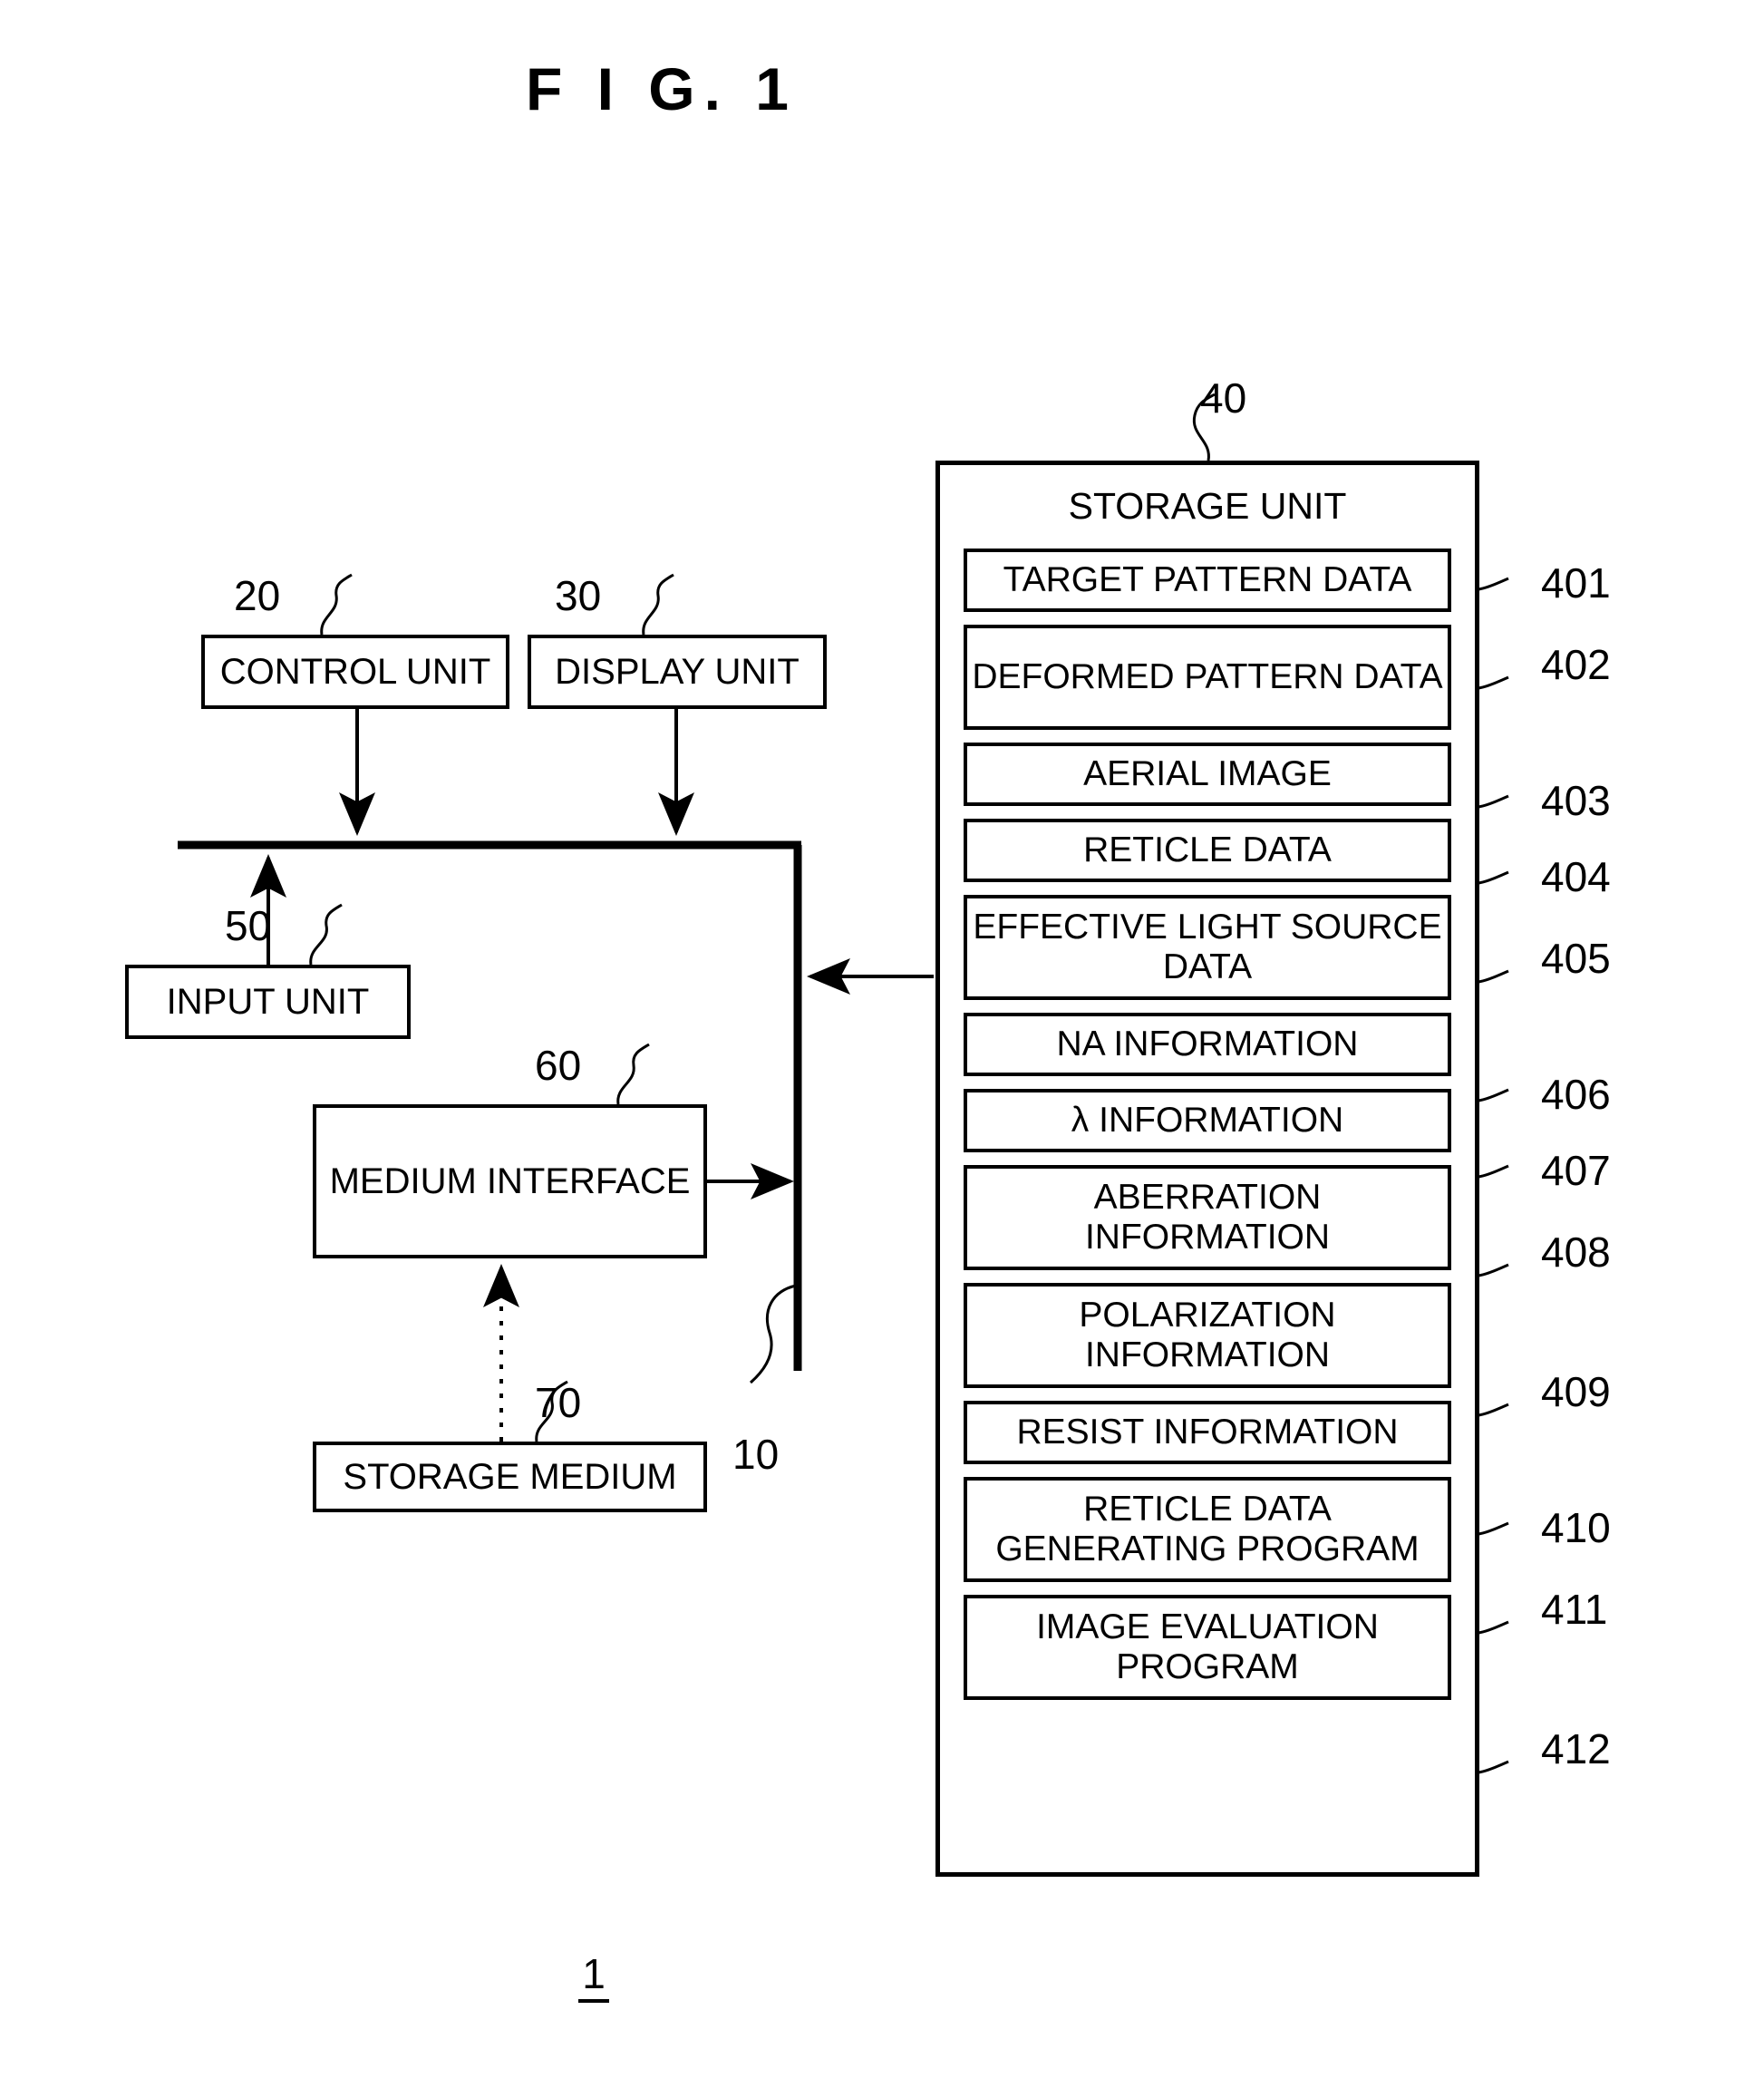  I want to click on reference-numeral-402: 402, so click(1576, 664).